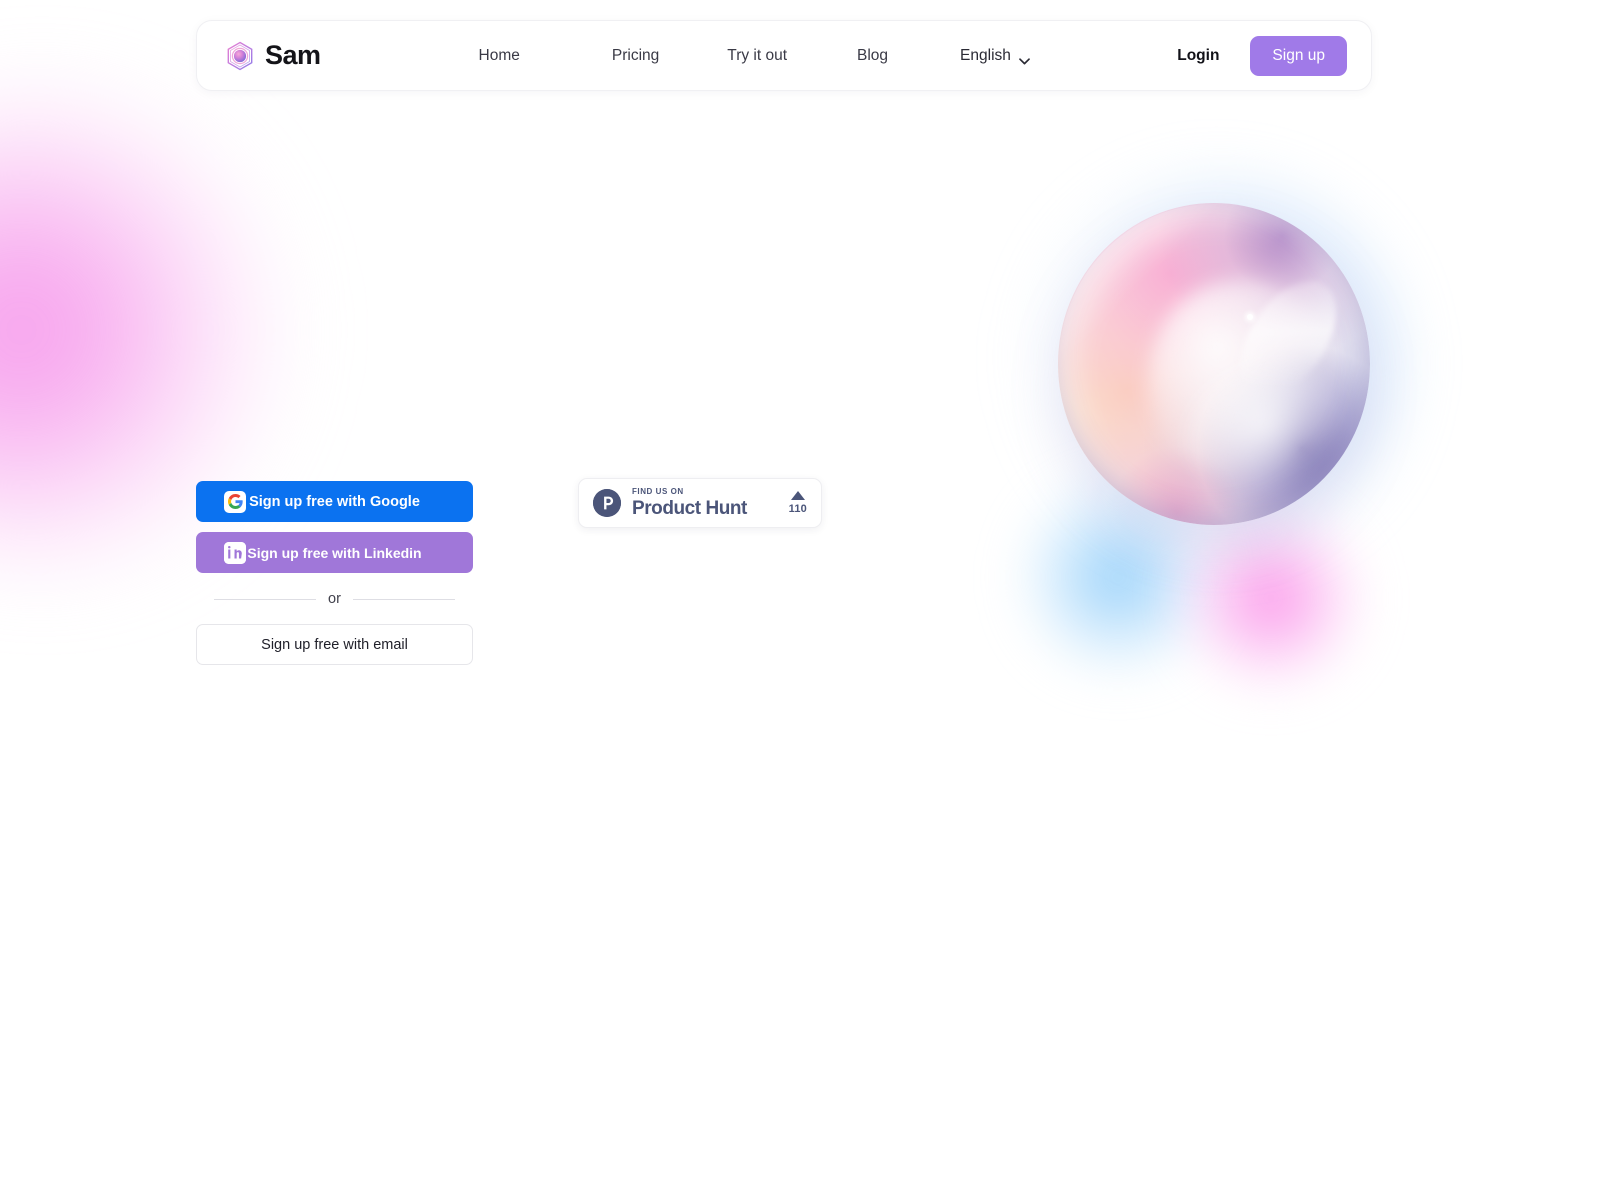 Image resolution: width=1600 pixels, height=1200 pixels. What do you see at coordinates (872, 56) in the screenshot?
I see `nav-item-blog: Blog` at bounding box center [872, 56].